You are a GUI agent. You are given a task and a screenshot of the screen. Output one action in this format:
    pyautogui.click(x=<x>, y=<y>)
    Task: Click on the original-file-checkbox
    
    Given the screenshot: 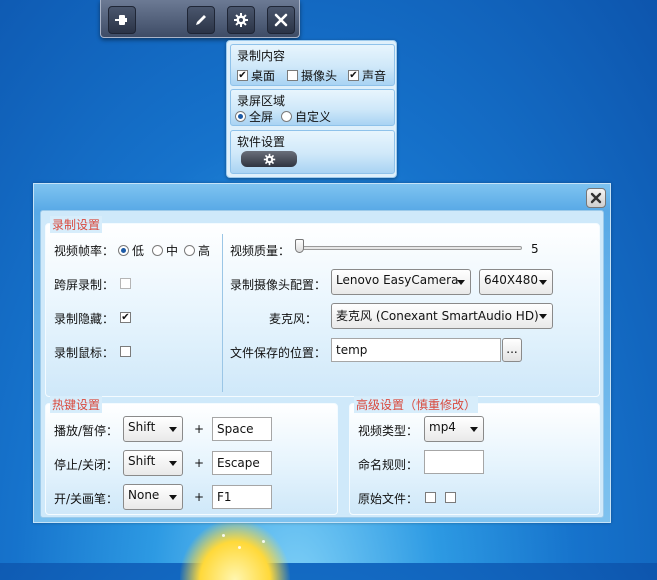 What is the action you would take?
    pyautogui.click(x=430, y=497)
    